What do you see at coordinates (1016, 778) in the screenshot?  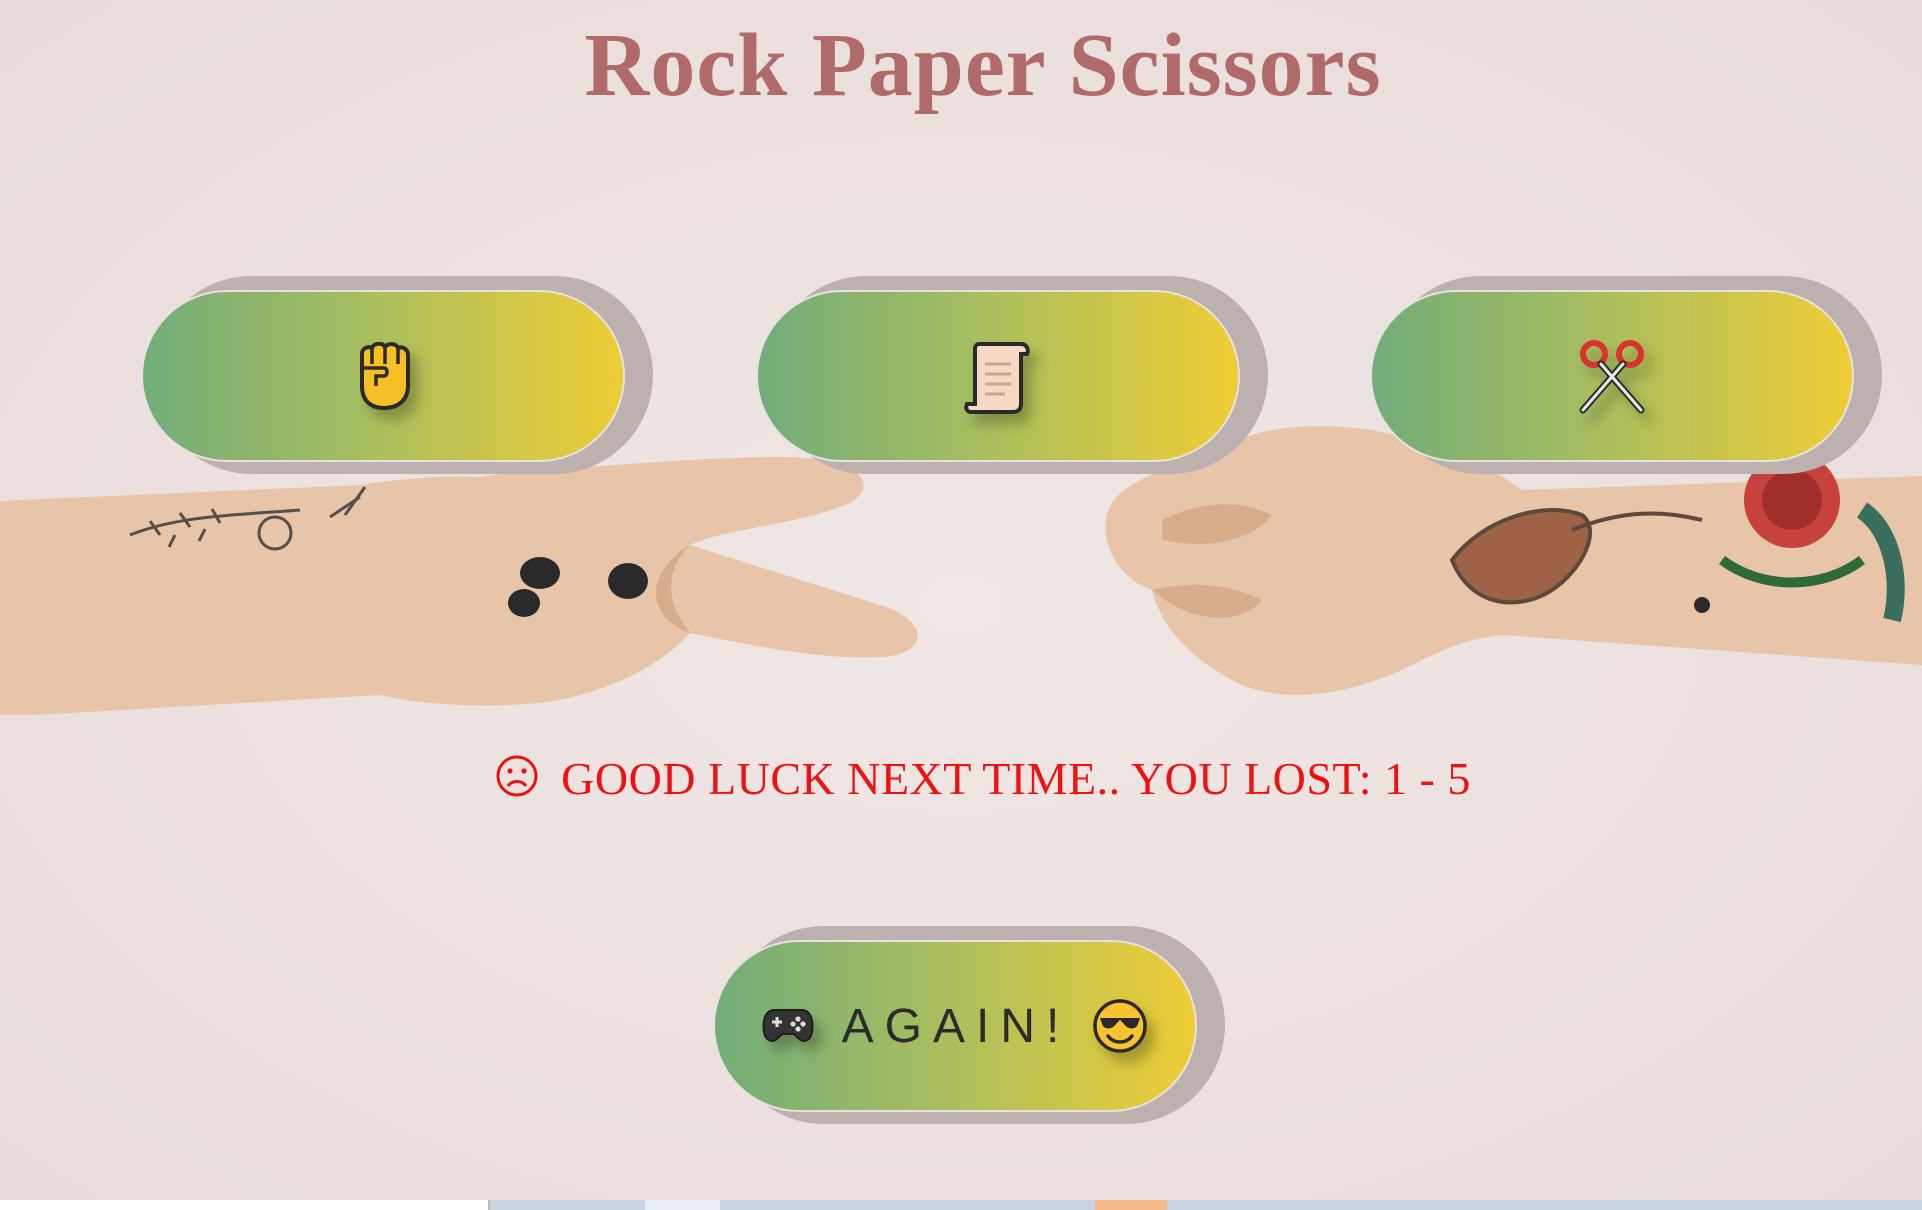 I see `result-text: GOOD LUCK NEXT TIME.. YOU LOST: 1 - 5` at bounding box center [1016, 778].